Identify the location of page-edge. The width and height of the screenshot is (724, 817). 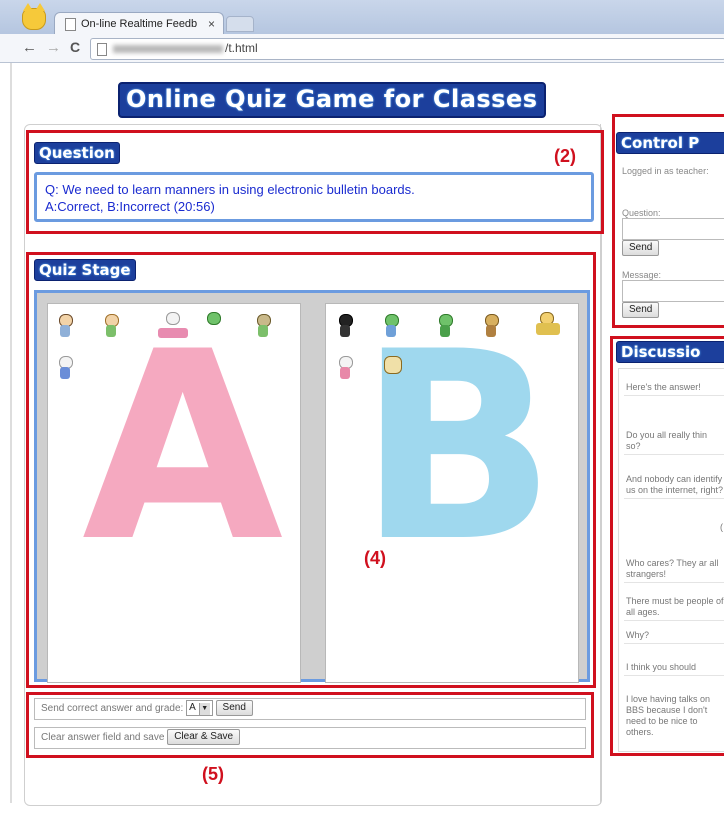
(11, 433).